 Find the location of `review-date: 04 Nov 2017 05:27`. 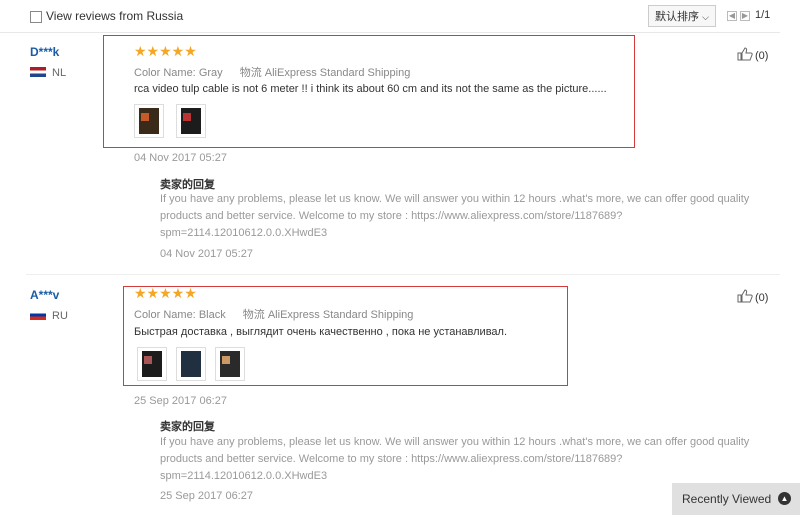

review-date: 04 Nov 2017 05:27 is located at coordinates (180, 158).